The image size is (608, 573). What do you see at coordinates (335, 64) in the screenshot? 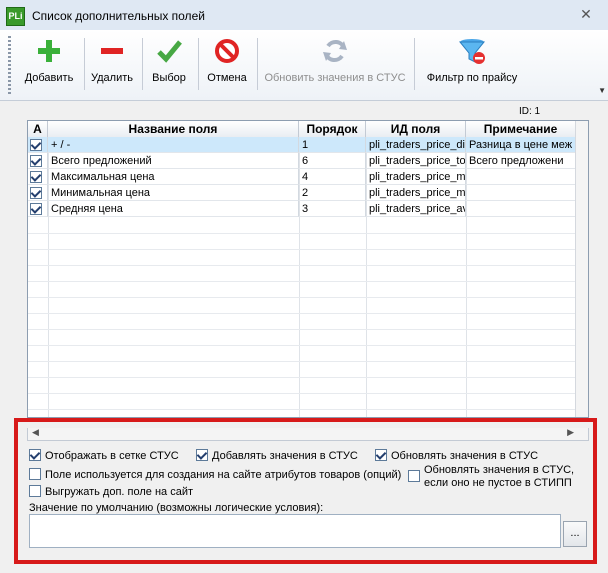
I see `update-stus-button: Обновить значения в СТУС` at bounding box center [335, 64].